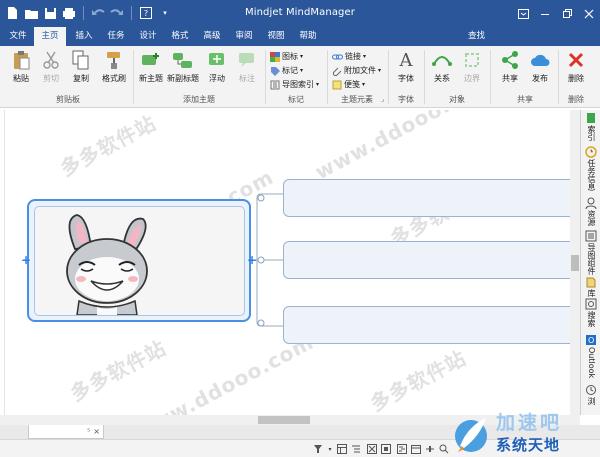 The height and width of the screenshot is (457, 600). Describe the element at coordinates (300, 13) in the screenshot. I see `title-bar: ? ▾ Mindjet MindManager` at that location.